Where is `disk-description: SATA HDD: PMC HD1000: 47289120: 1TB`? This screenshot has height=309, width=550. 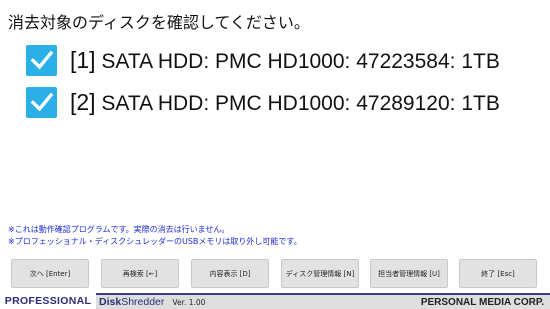 disk-description: SATA HDD: PMC HD1000: 47289120: 1TB is located at coordinates (300, 103).